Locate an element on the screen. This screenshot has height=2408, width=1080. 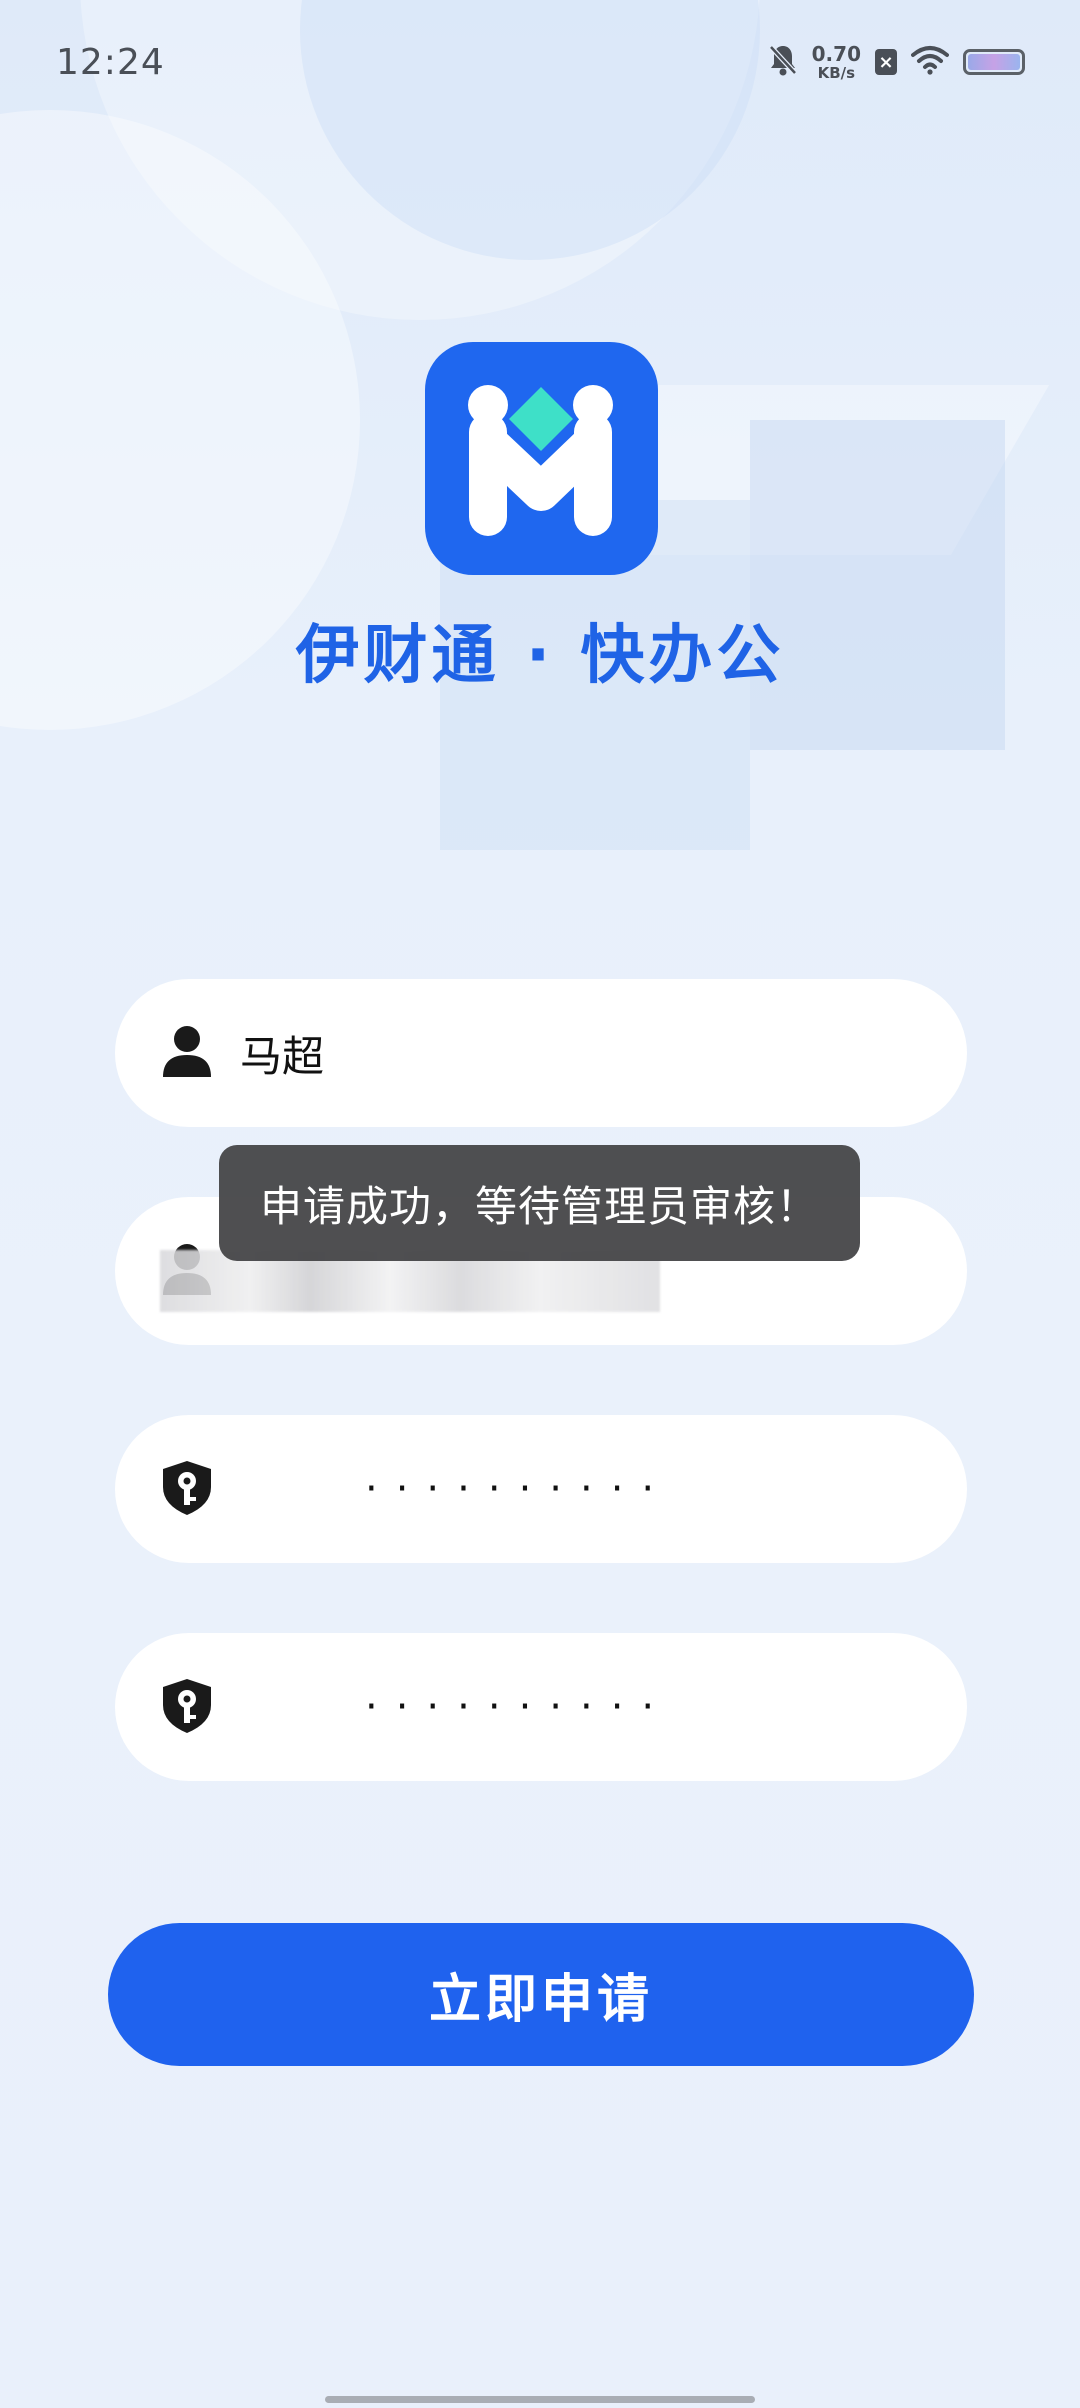
app-logo-icon is located at coordinates (541, 458).